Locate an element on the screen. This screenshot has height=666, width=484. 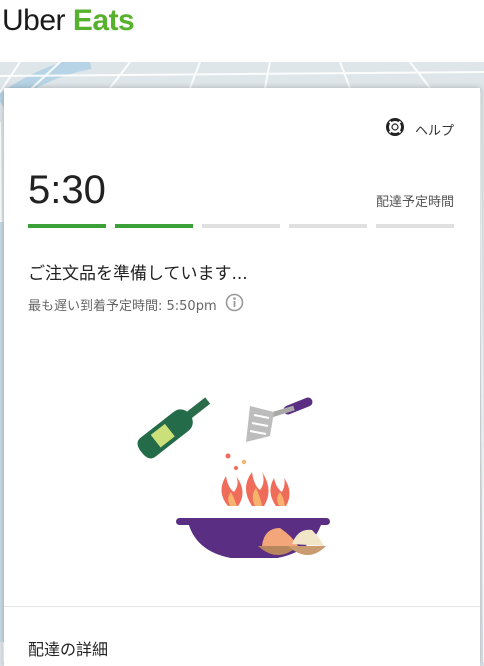
cooking-illustration is located at coordinates (243, 475).